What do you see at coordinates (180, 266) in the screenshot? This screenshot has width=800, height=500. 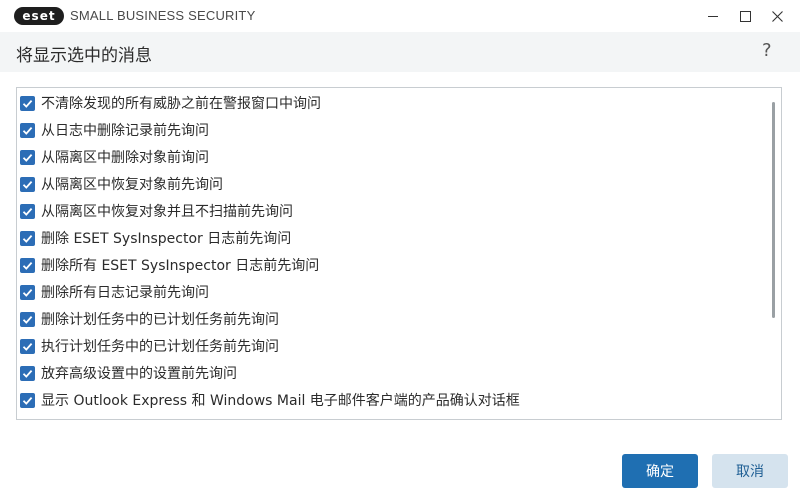 I see `message-label: 删除所有 ESET SysInspector 日志前先询问` at bounding box center [180, 266].